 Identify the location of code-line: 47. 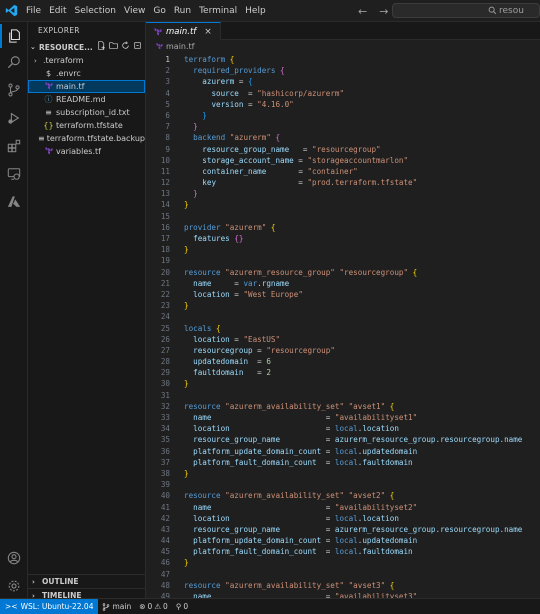
(343, 574).